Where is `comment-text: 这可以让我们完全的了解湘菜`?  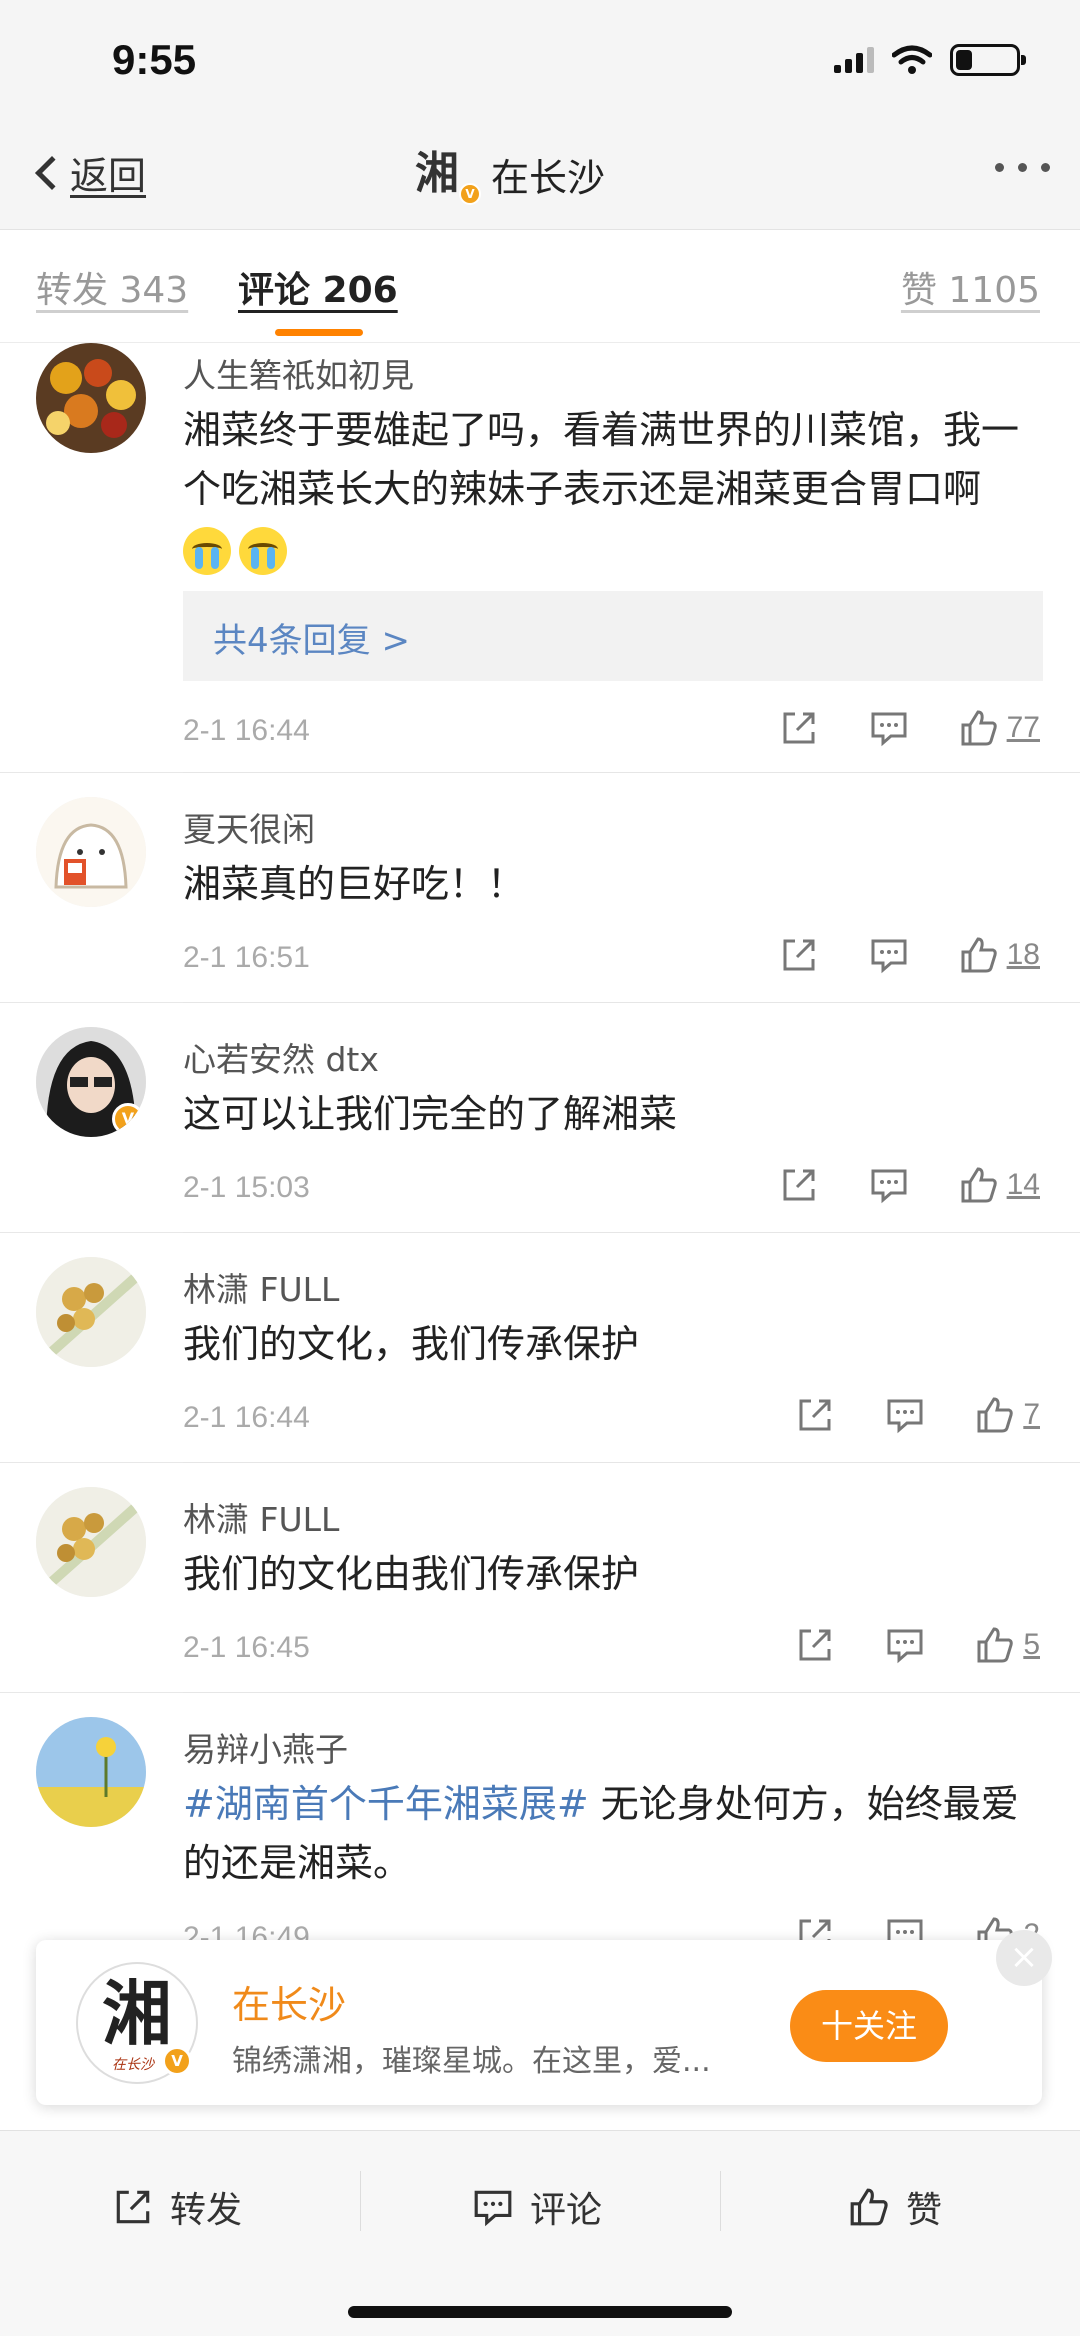
comment-text: 这可以让我们完全的了解湘菜 is located at coordinates (430, 1114).